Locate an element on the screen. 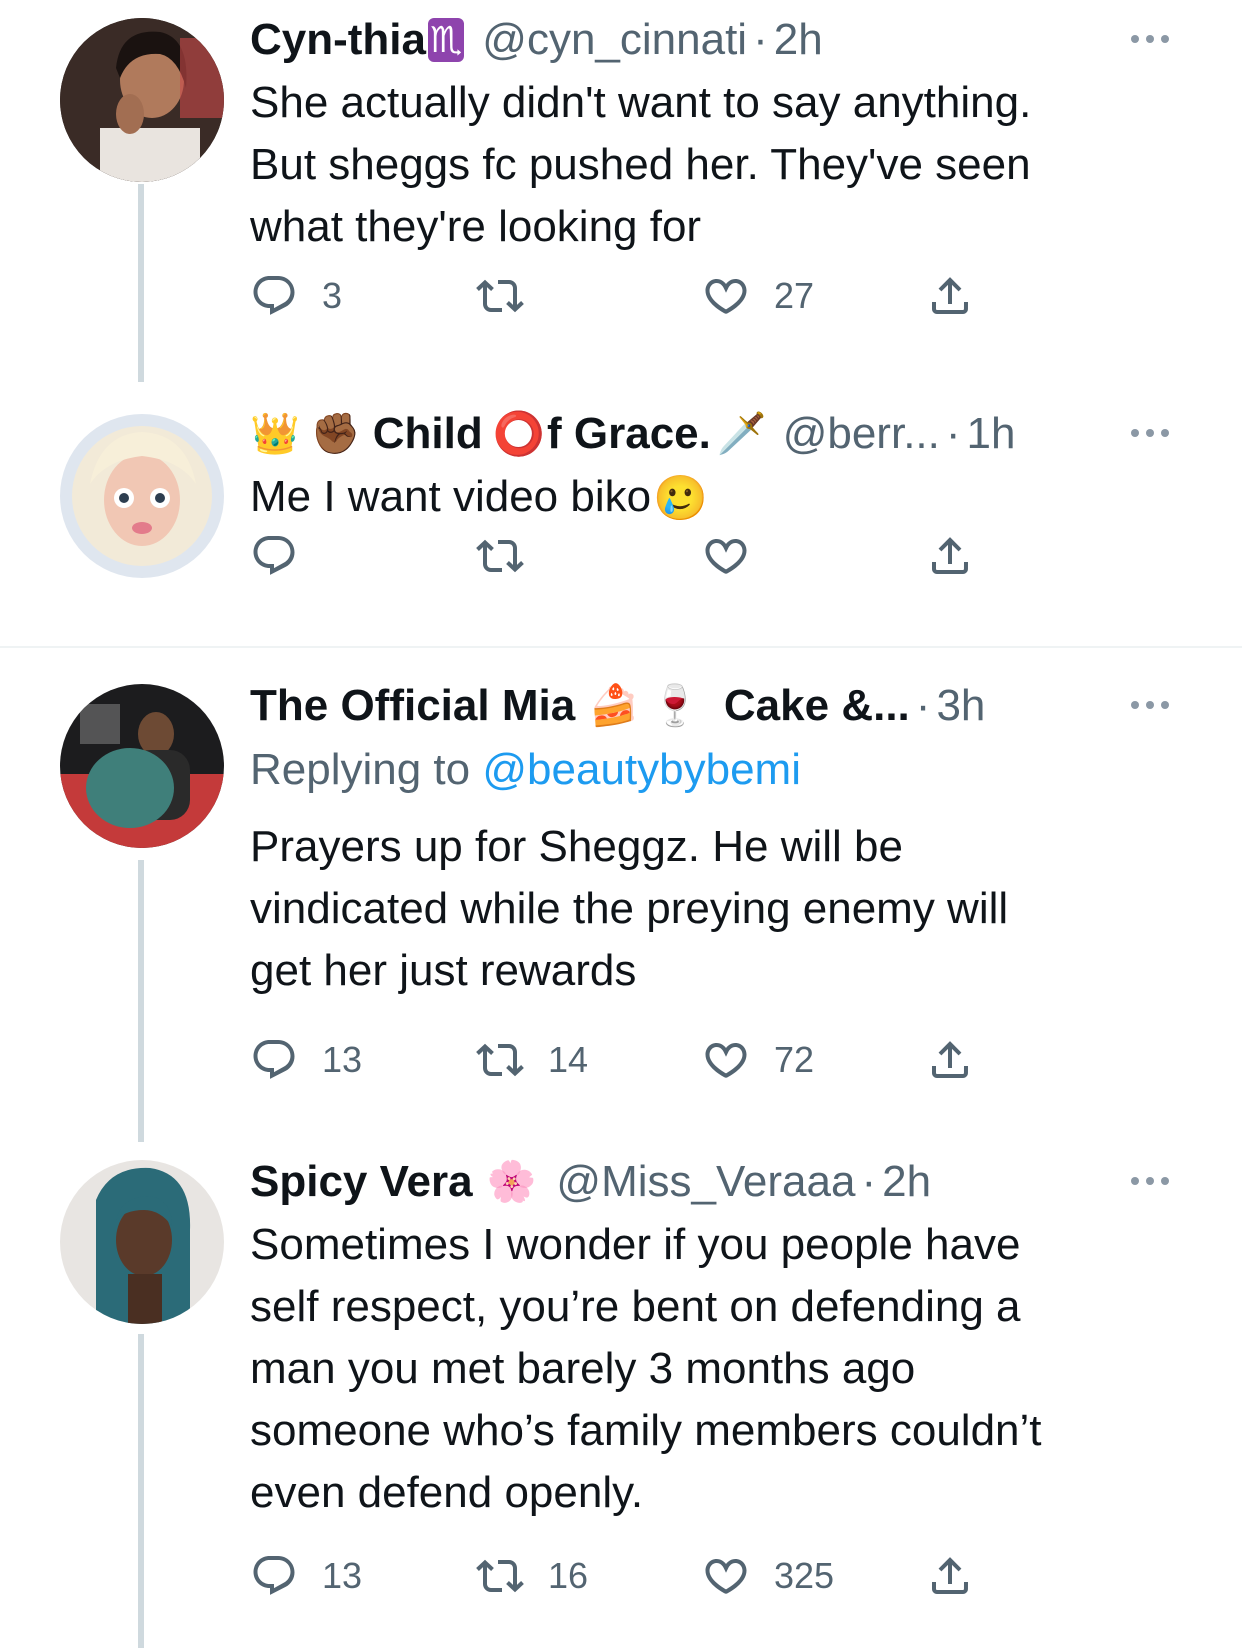  tweet-header: 👑 ✊🏾 Child ⭕ f Grace. 🗡️ @berr... · 1h is located at coordinates (711, 434).